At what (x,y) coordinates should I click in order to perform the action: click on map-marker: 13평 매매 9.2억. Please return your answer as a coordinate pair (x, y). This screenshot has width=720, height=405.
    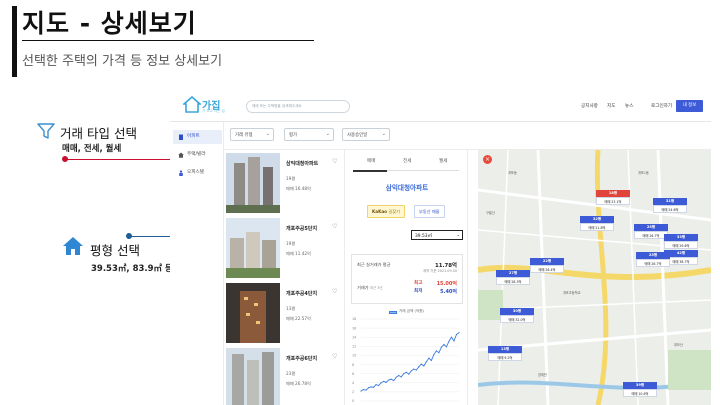
    Looking at the image, I should click on (505, 353).